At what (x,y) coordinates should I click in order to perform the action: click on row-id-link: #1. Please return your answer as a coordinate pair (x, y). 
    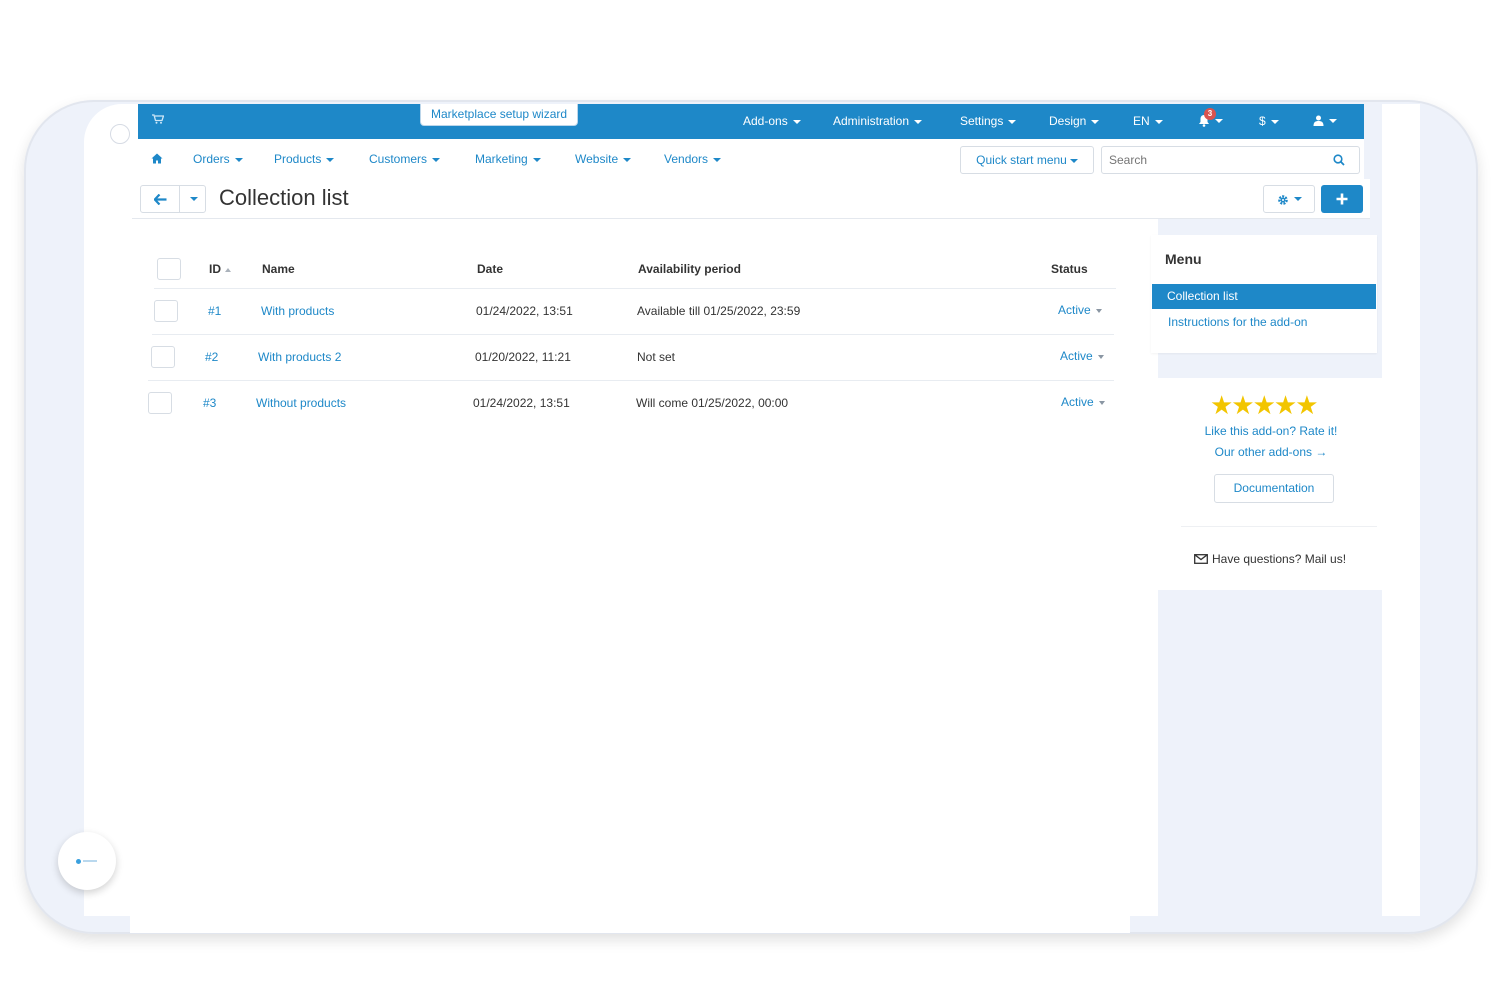
    Looking at the image, I should click on (214, 311).